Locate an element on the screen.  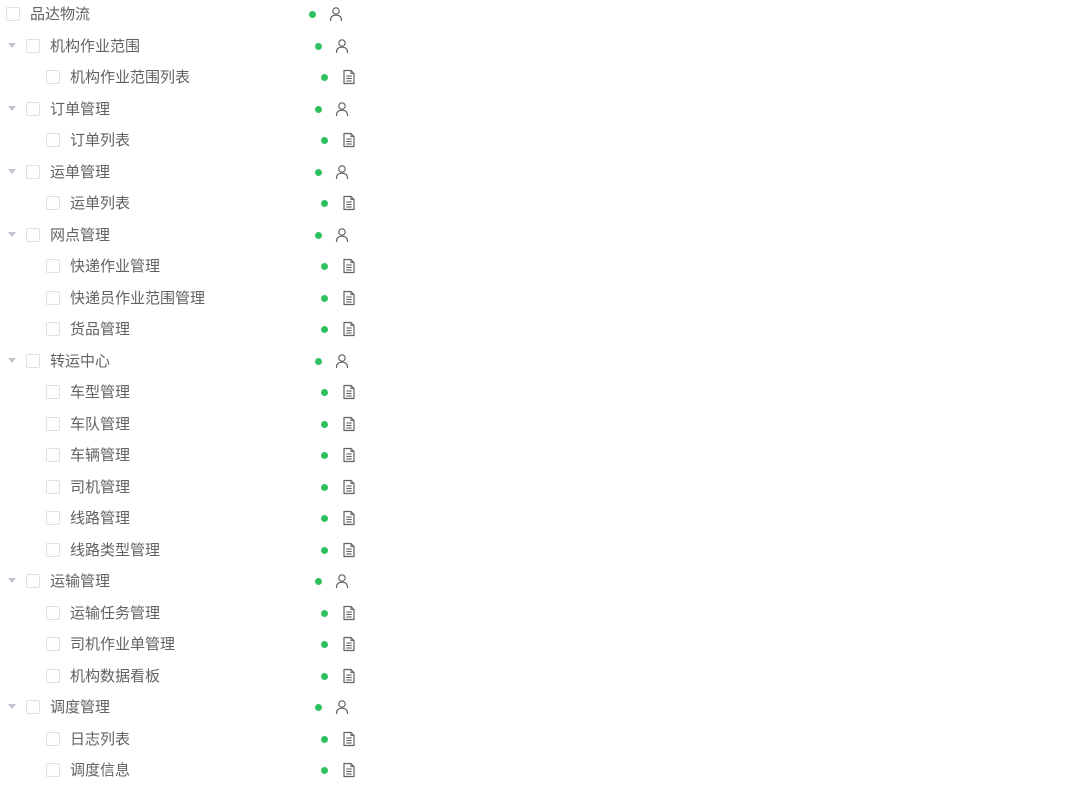
tree-leaf-node: 日志列表 is located at coordinates (190, 739).